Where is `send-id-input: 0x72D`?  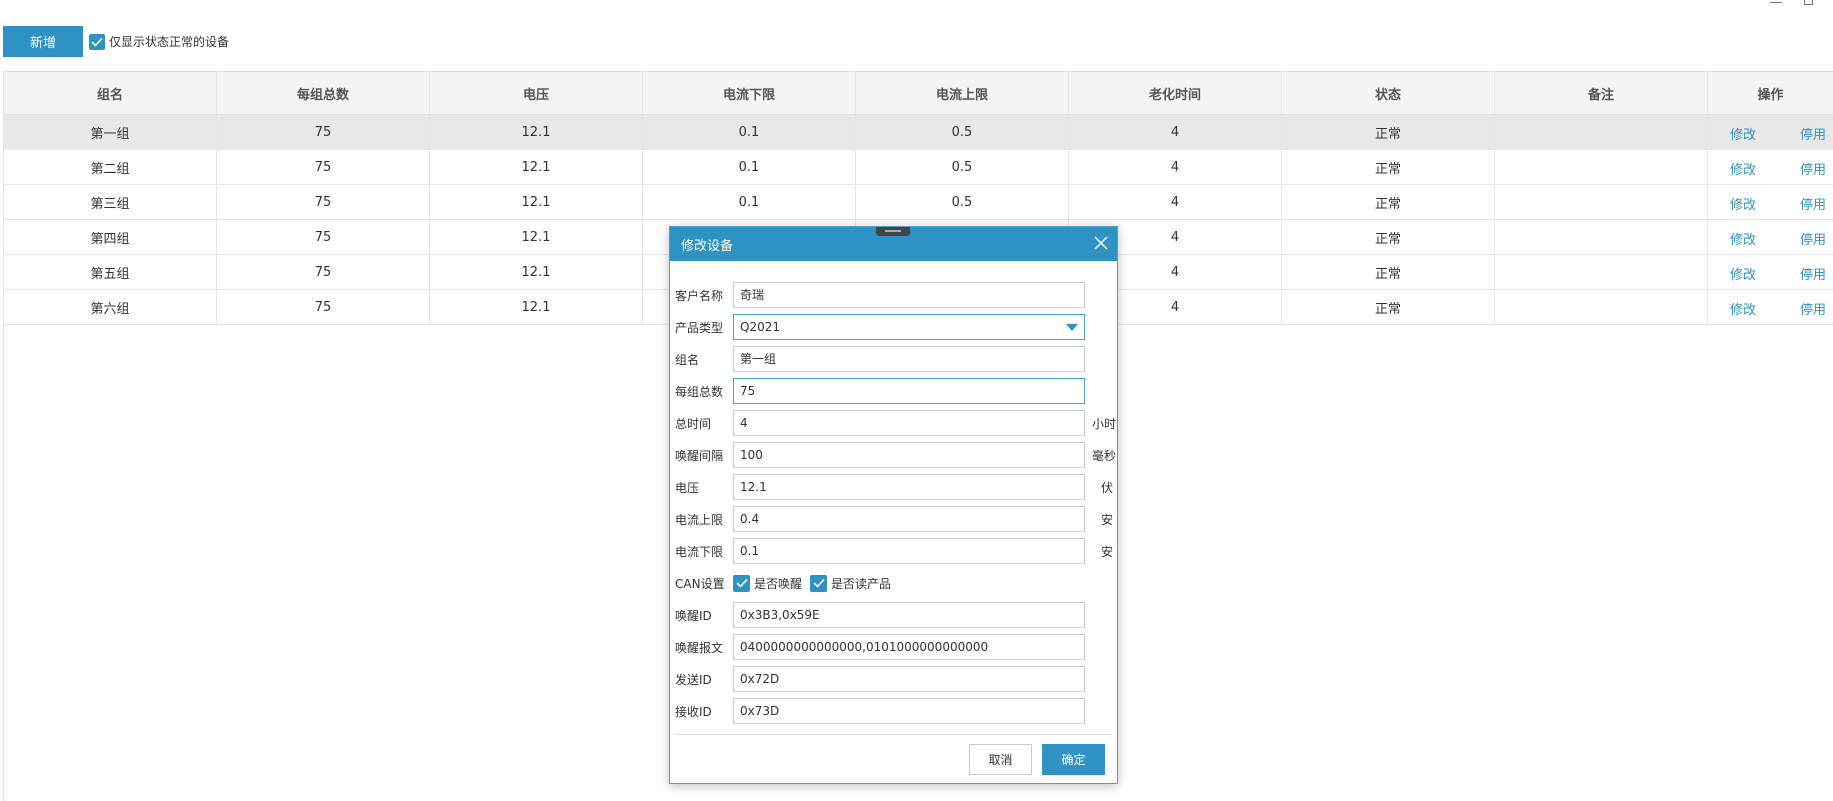 send-id-input: 0x72D is located at coordinates (909, 679).